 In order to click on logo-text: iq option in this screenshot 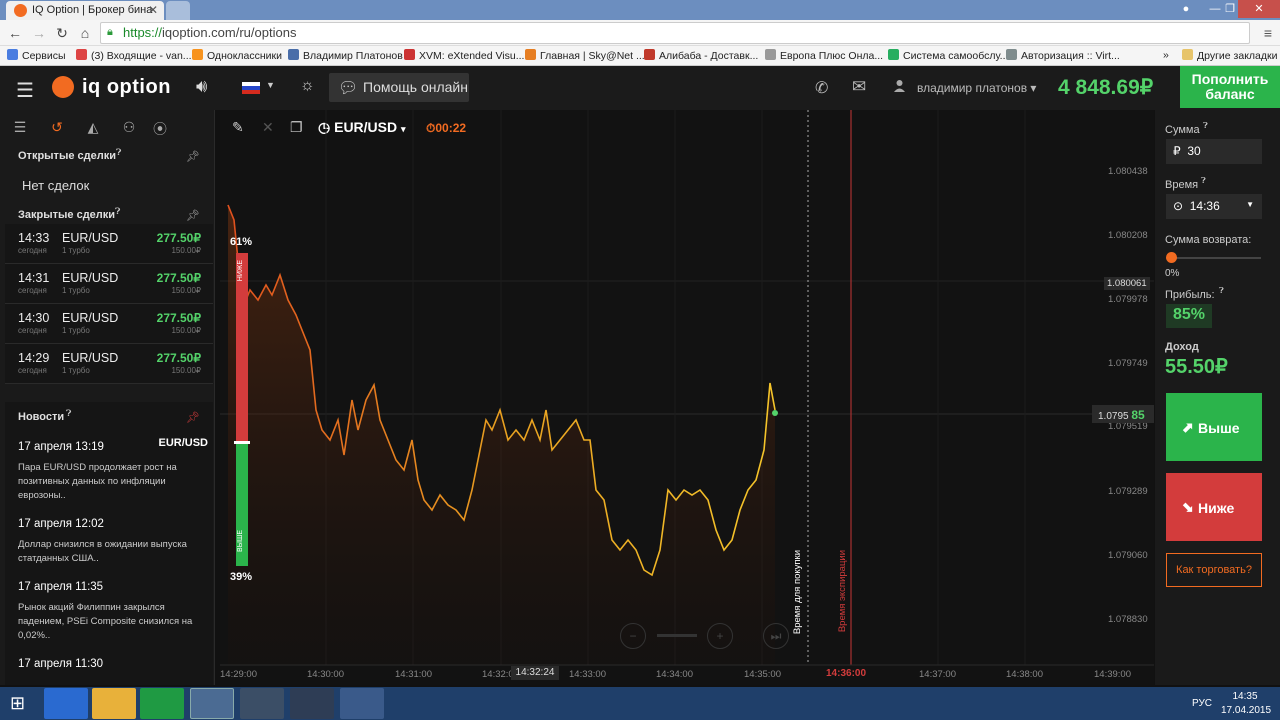, I will do `click(126, 87)`.